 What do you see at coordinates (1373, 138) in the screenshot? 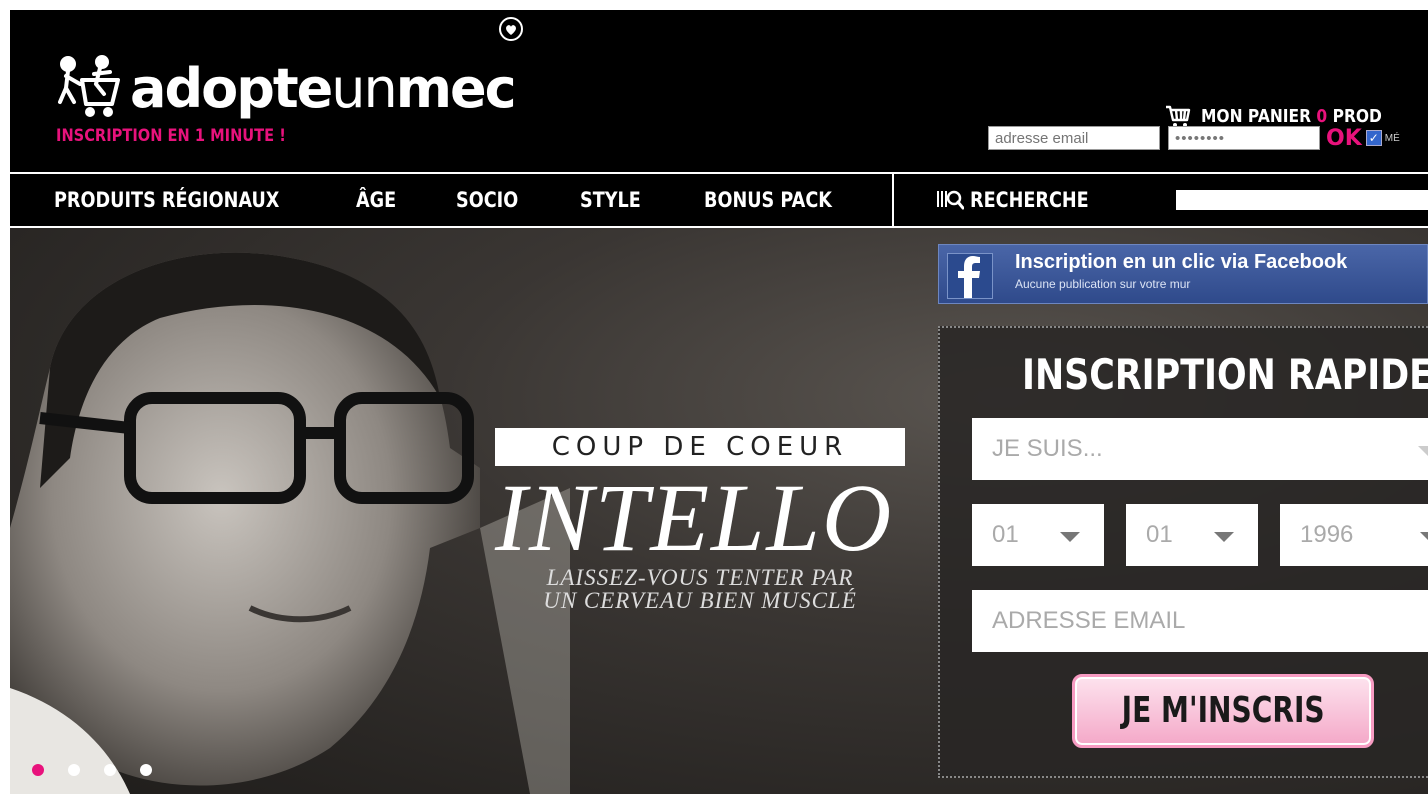
I see `checkbox-checked-icon: ✓` at bounding box center [1373, 138].